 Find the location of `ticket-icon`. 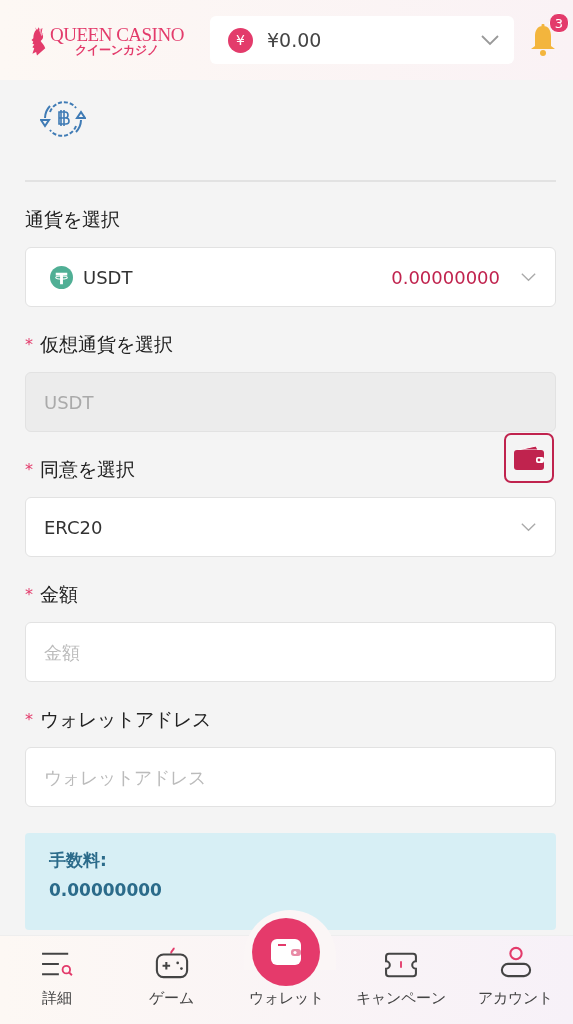

ticket-icon is located at coordinates (401, 965).